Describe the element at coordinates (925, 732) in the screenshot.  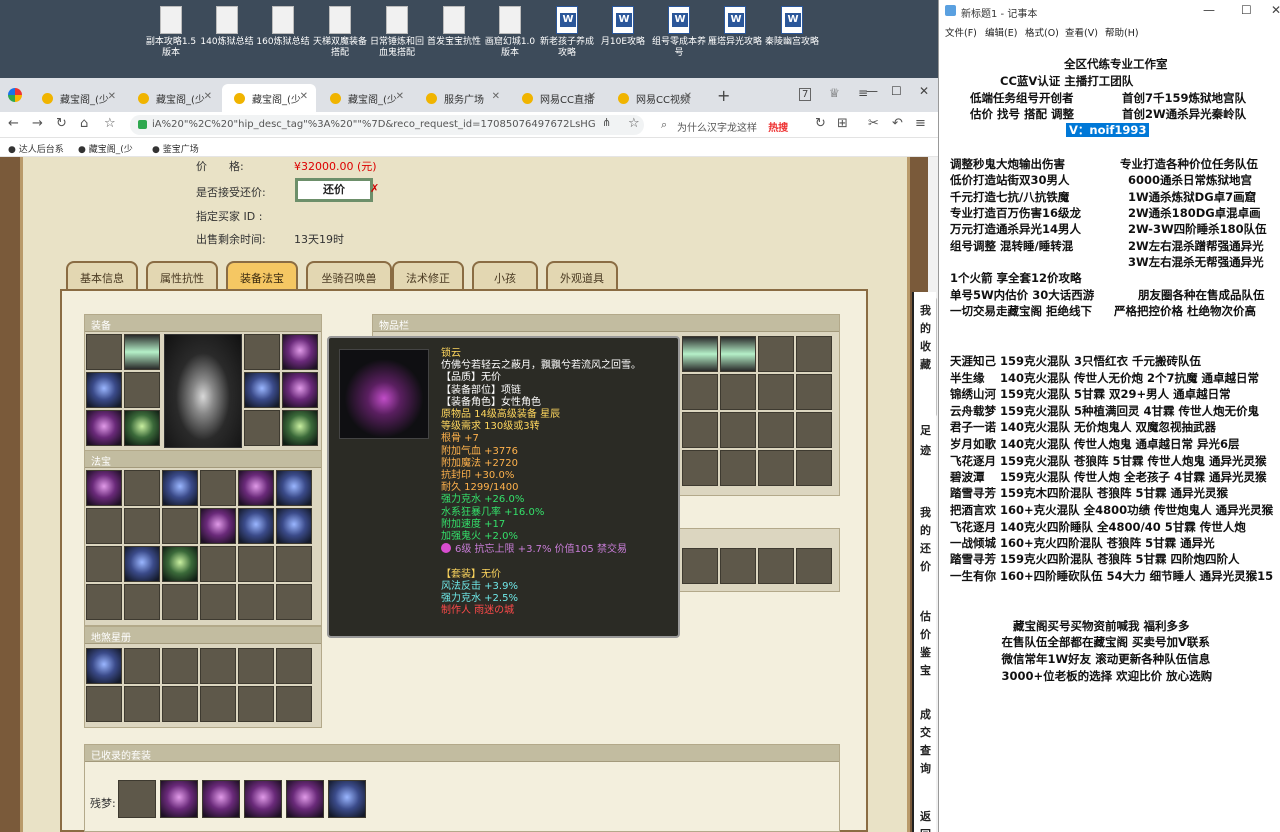
I see `side-nav-char: 交` at that location.